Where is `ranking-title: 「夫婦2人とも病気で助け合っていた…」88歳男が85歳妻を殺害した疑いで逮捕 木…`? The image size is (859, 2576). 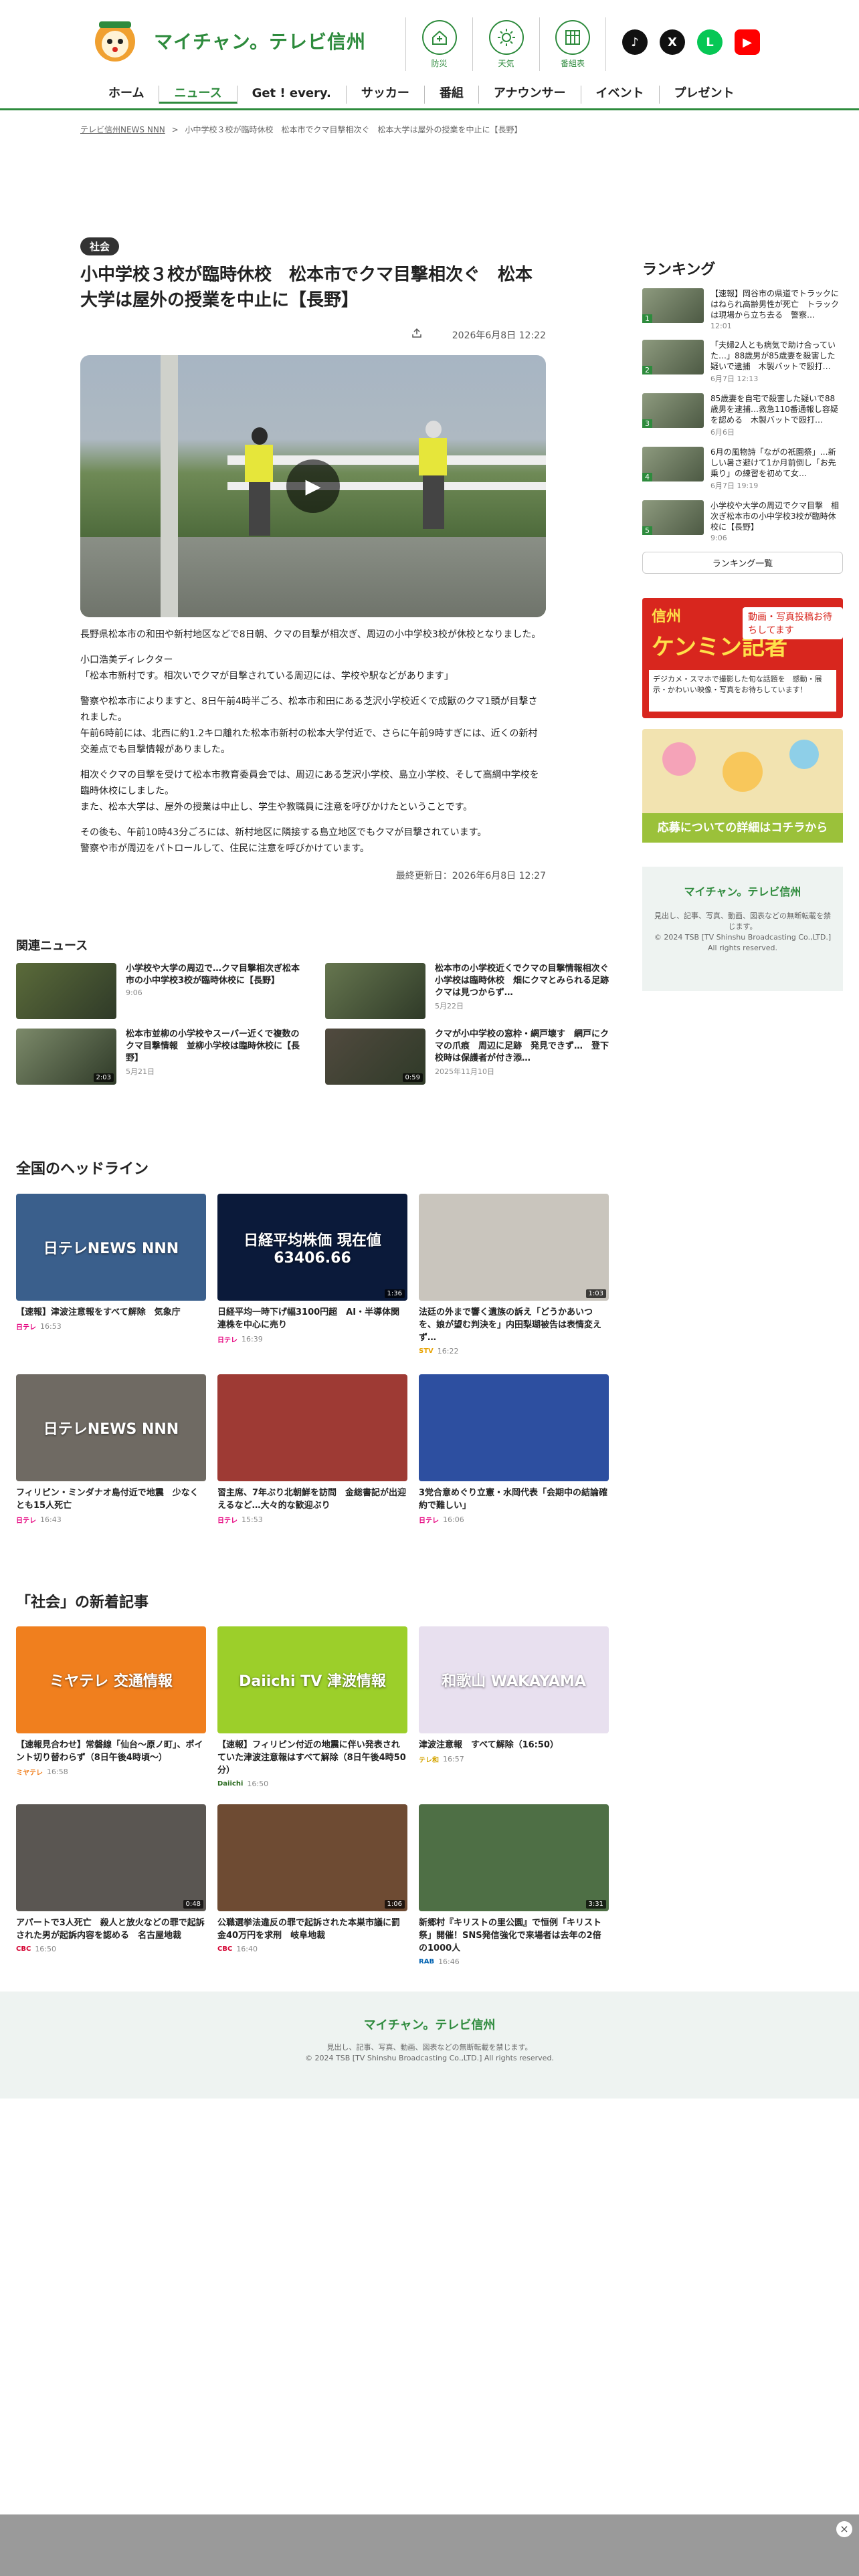 ranking-title: 「夫婦2人とも病気で助け合っていた…」88歳男が85歳妻を殺害した疑いで逮捕 木… is located at coordinates (773, 355).